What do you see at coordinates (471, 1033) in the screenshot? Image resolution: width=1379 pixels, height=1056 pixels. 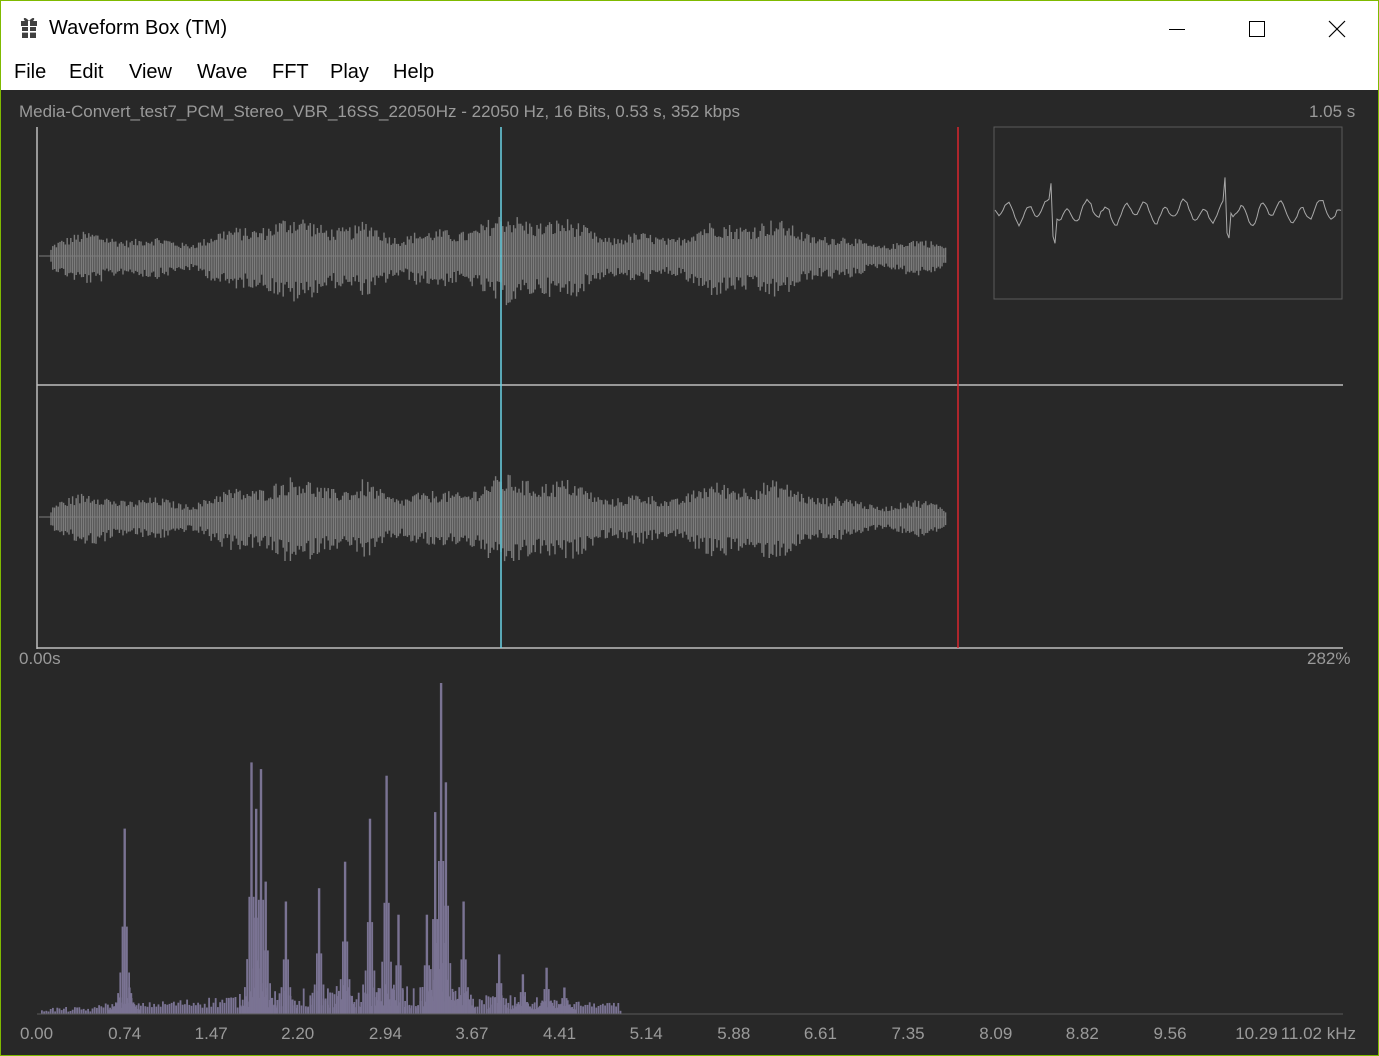 I see `spectrum-tick-label: 3.67` at bounding box center [471, 1033].